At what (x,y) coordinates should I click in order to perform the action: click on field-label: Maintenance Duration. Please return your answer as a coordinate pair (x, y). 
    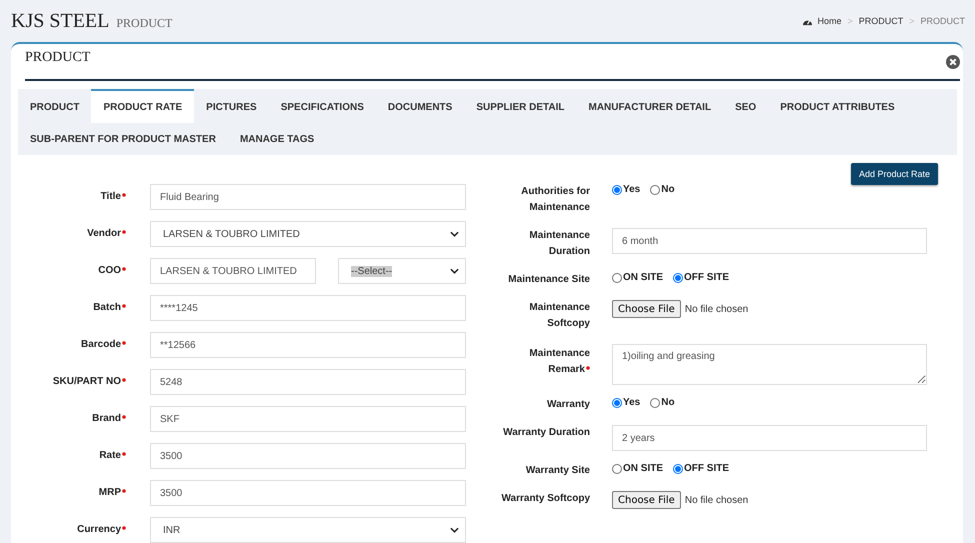
    Looking at the image, I should click on (559, 244).